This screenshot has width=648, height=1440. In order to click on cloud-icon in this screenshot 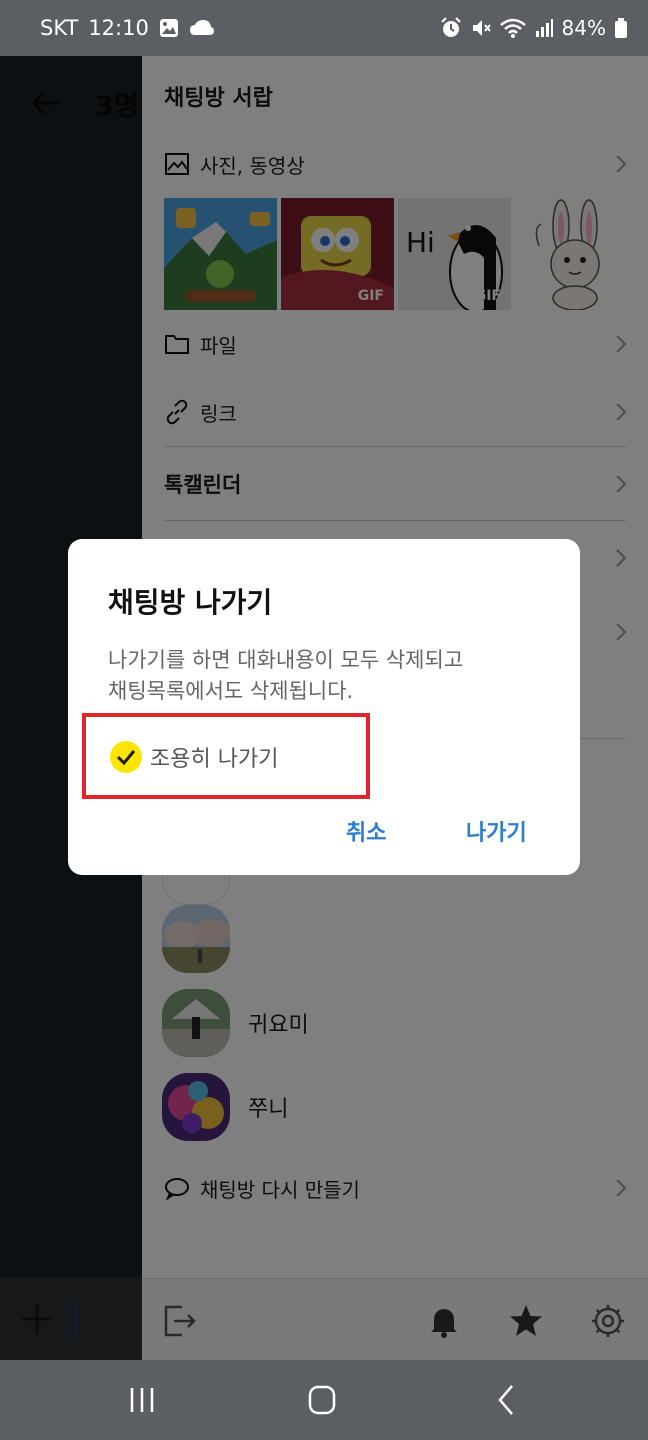, I will do `click(201, 27)`.